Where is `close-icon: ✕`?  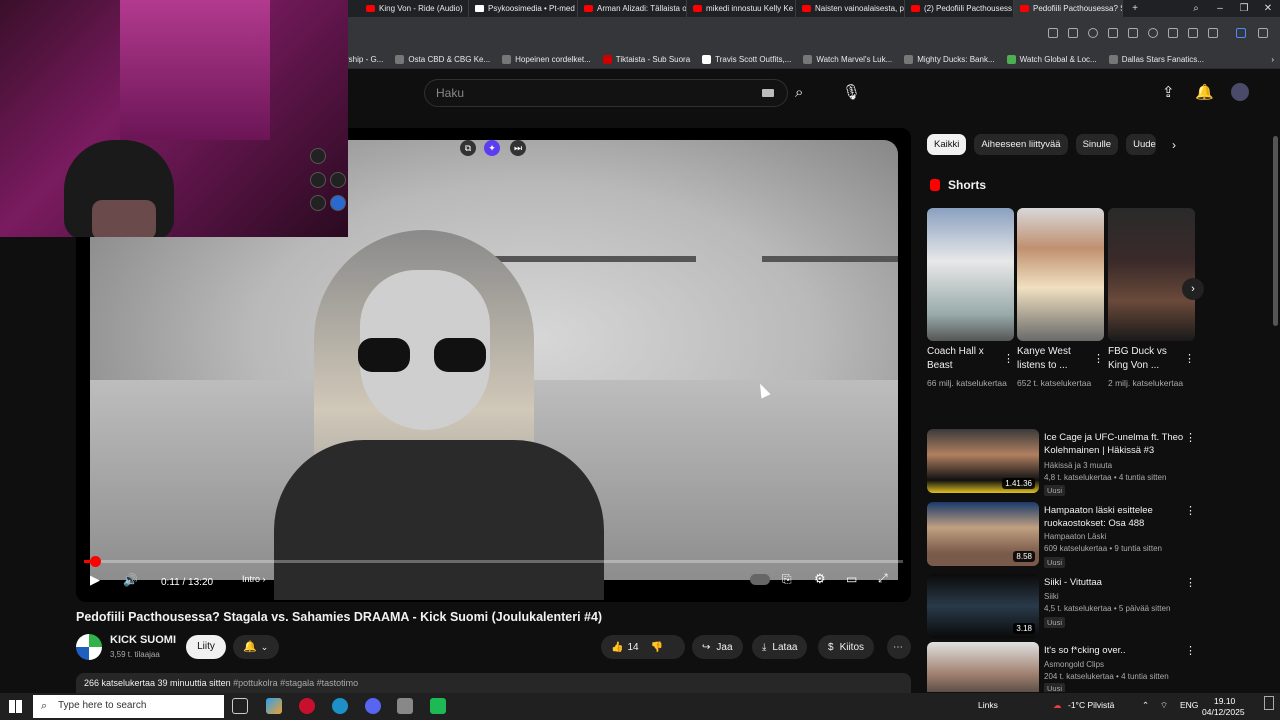 close-icon: ✕ is located at coordinates (1268, 8).